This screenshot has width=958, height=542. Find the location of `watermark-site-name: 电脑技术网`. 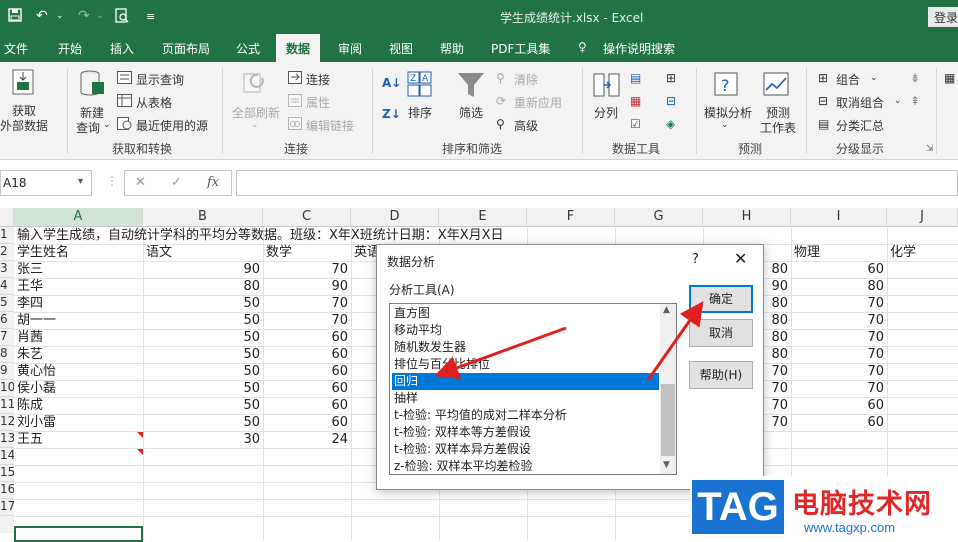

watermark-site-name: 电脑技术网 is located at coordinates (862, 504).